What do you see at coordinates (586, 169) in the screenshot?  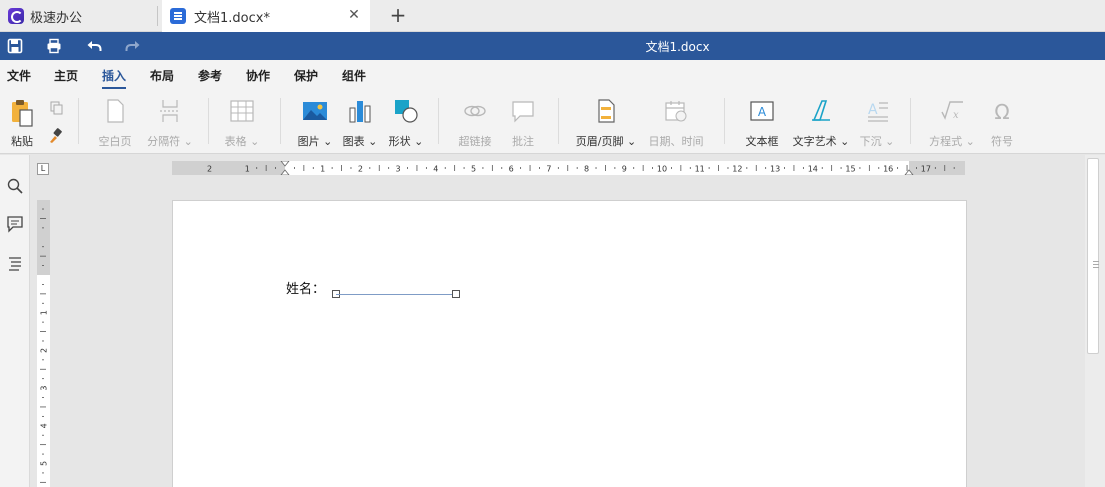 I see `ruler-label: 8` at bounding box center [586, 169].